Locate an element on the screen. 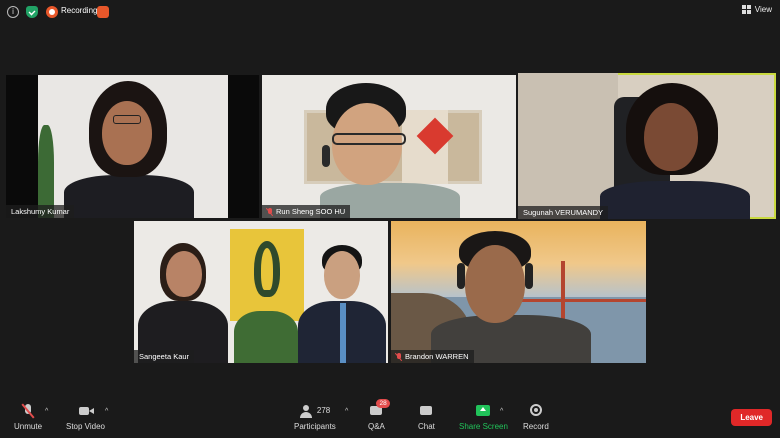  view-button: View is located at coordinates (756, 9).